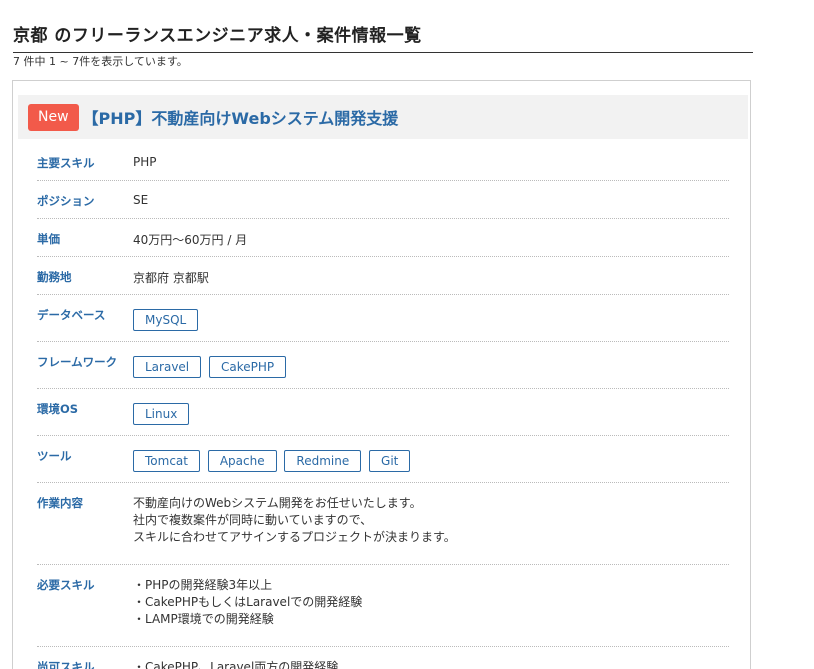 This screenshot has height=669, width=814. I want to click on tool-tags: Tomcat Apache Redmine Git, so click(431, 459).